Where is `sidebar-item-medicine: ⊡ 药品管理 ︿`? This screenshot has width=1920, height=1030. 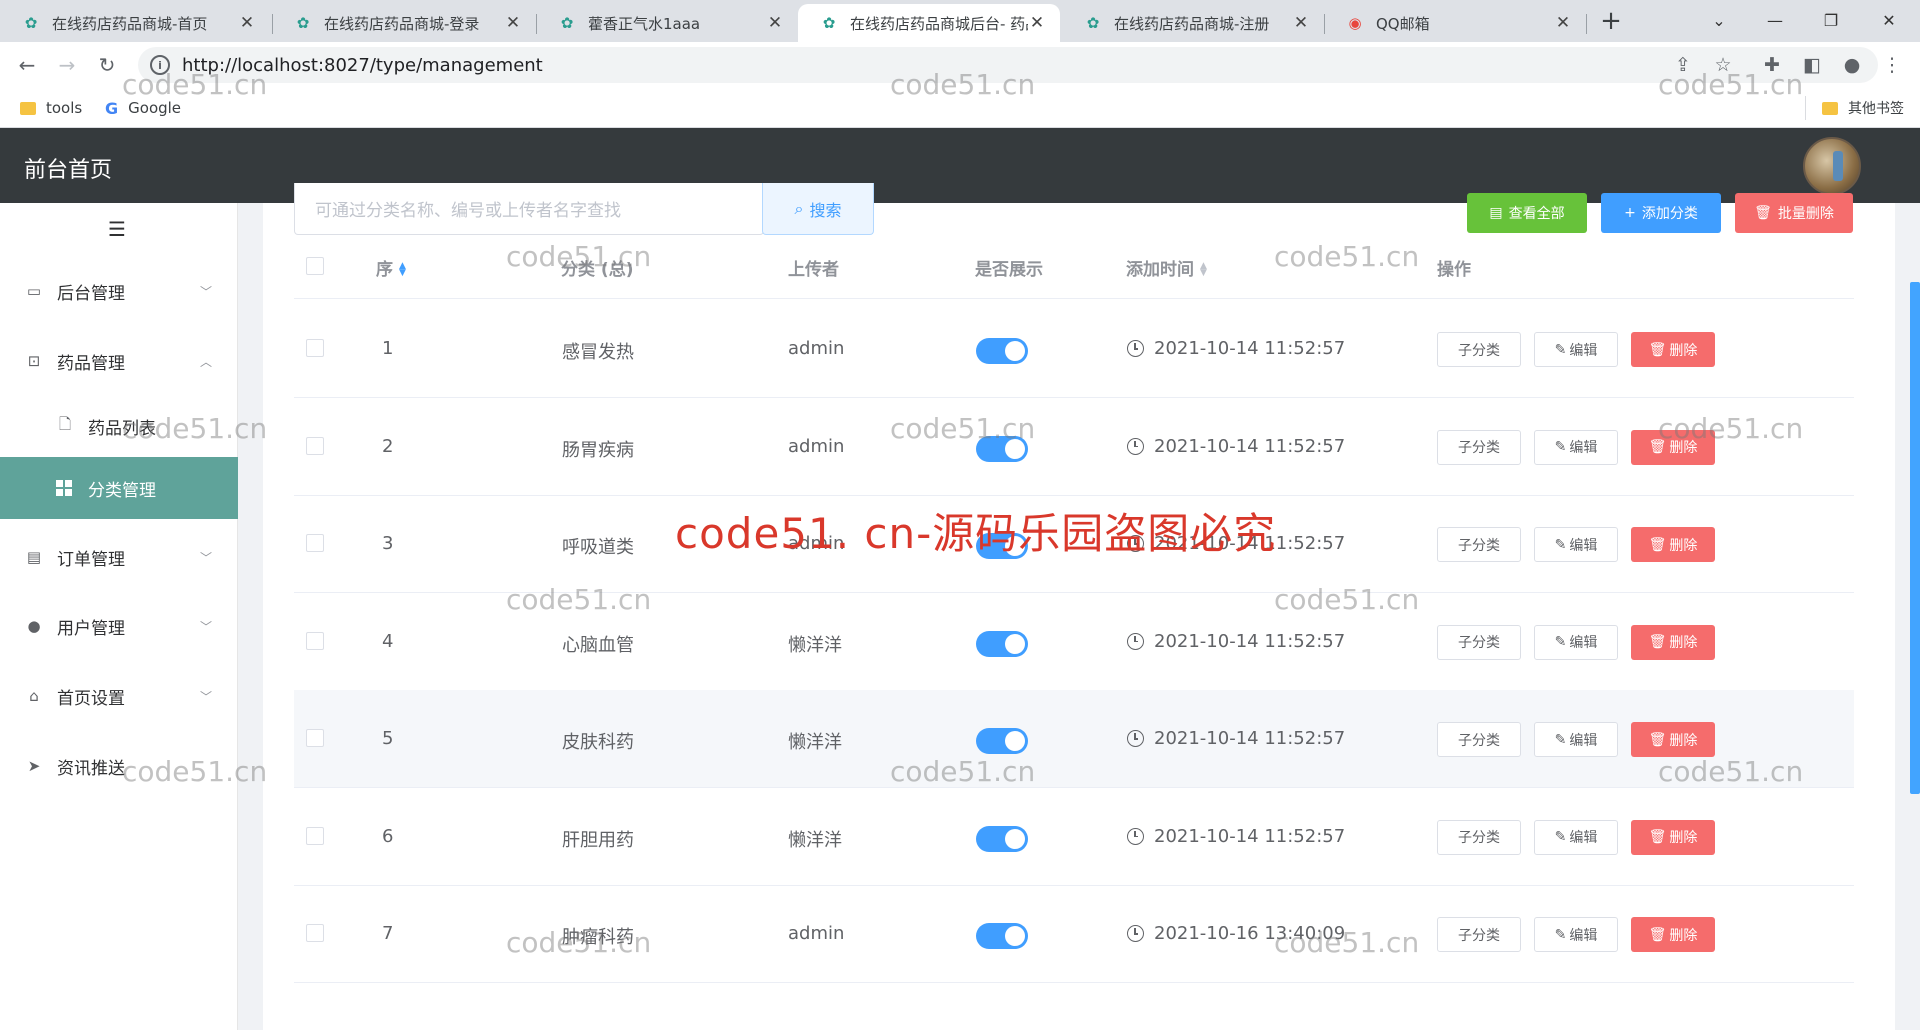 sidebar-item-medicine: ⊡ 药品管理 ︿ is located at coordinates (119, 361).